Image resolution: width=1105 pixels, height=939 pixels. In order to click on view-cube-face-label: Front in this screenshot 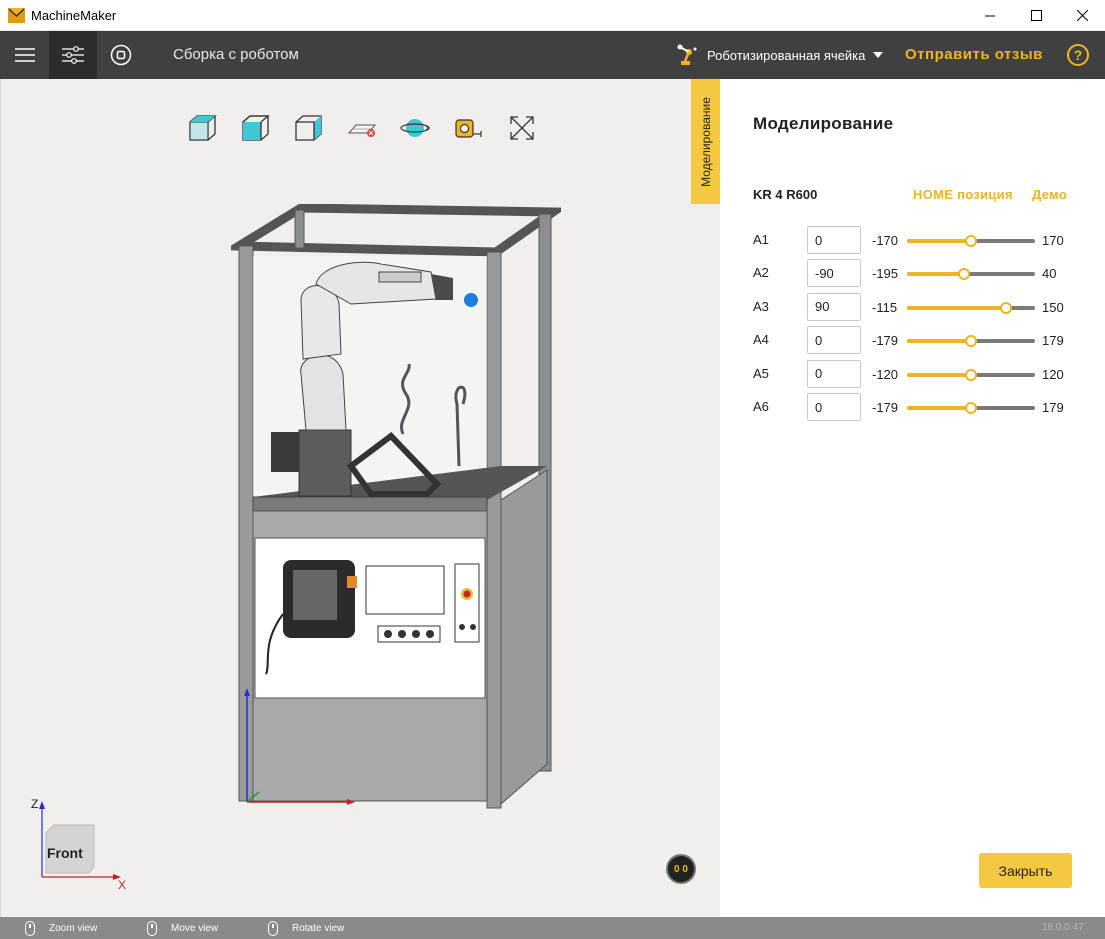, I will do `click(65, 853)`.